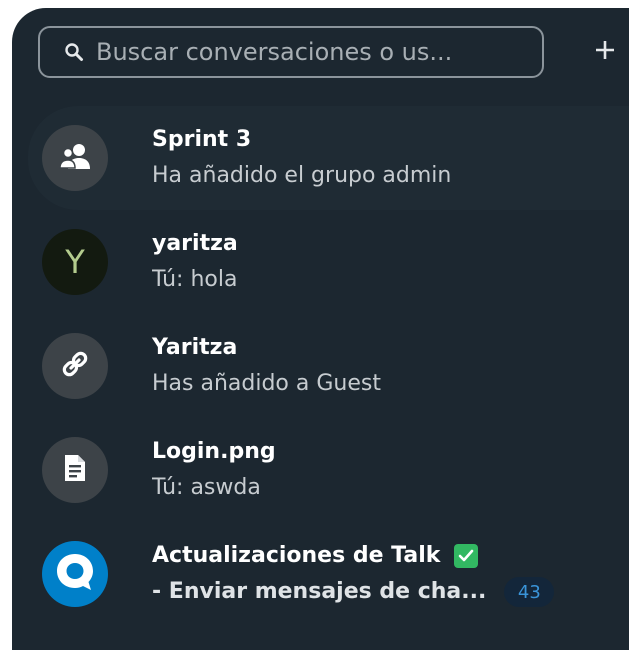  I want to click on conversation-title-row: Actualizaciones de Talk, so click(390, 556).